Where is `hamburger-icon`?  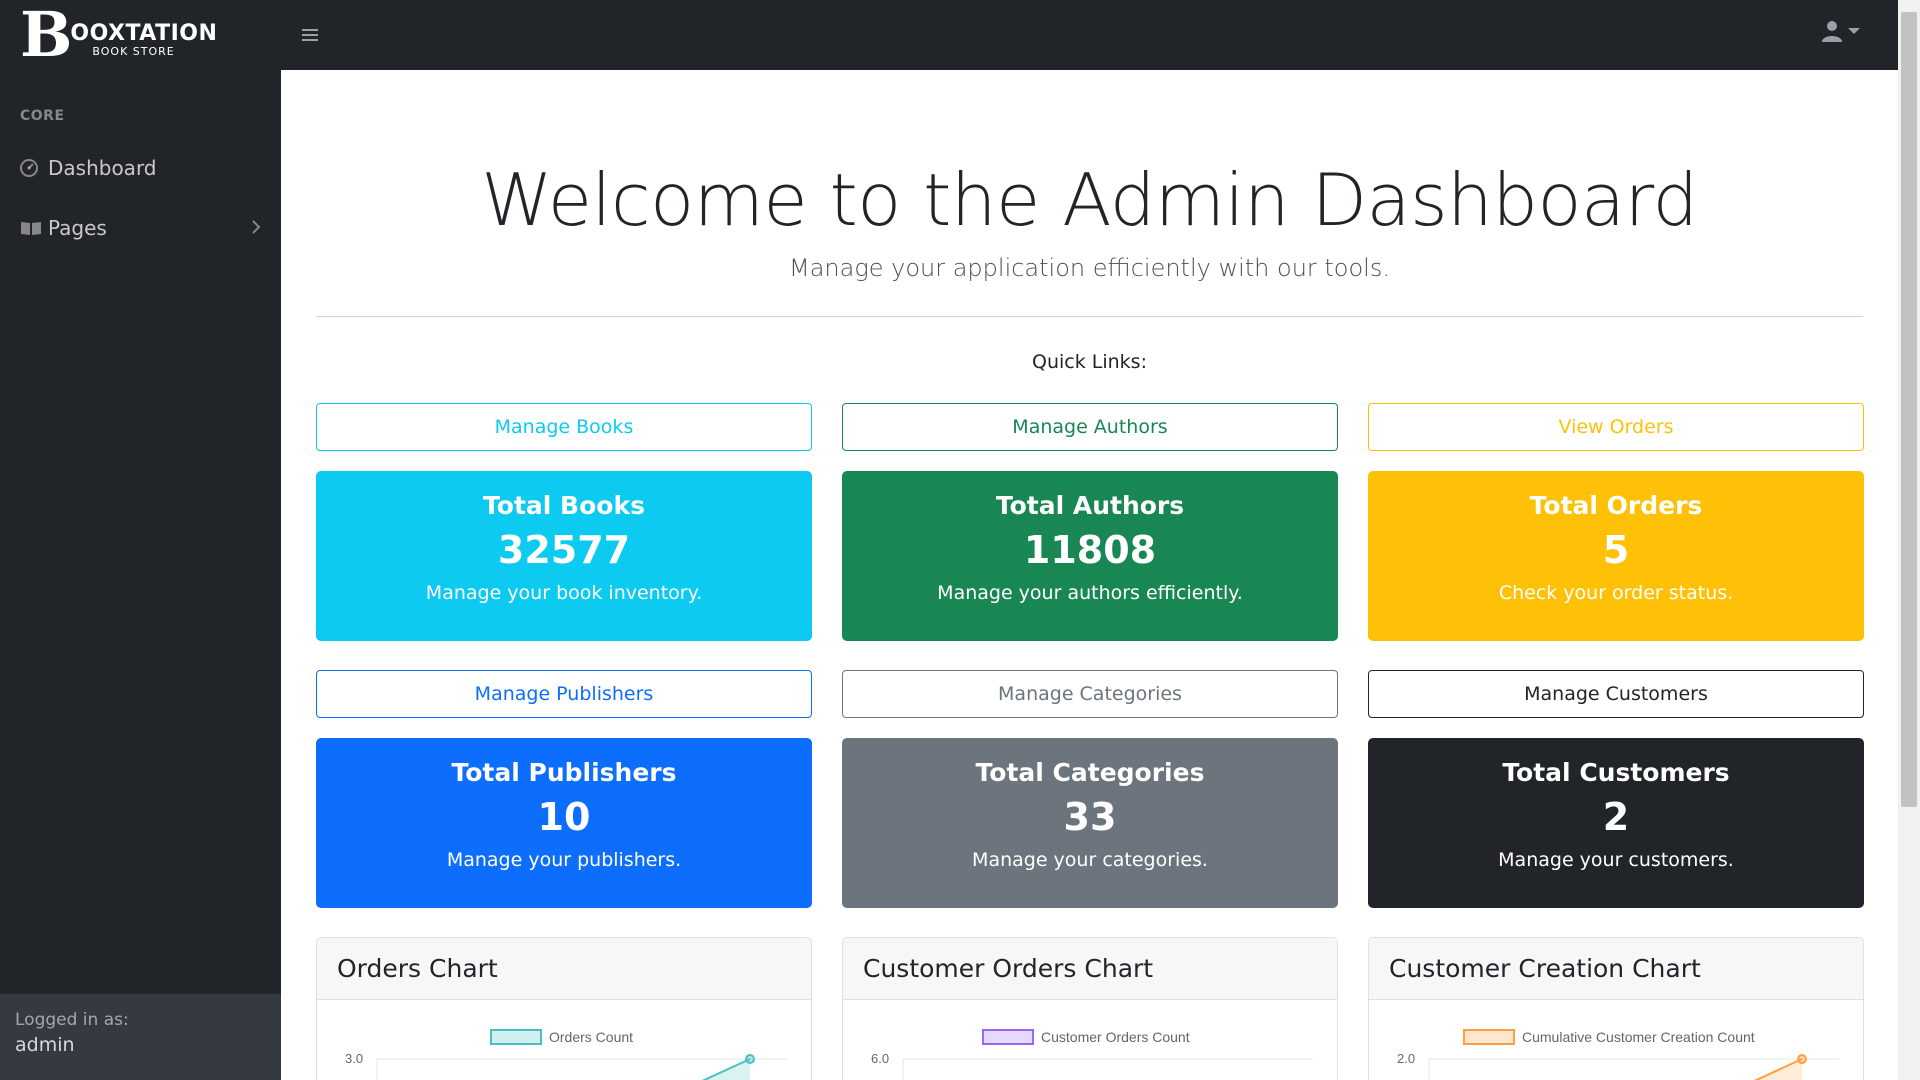
hamburger-icon is located at coordinates (310, 35).